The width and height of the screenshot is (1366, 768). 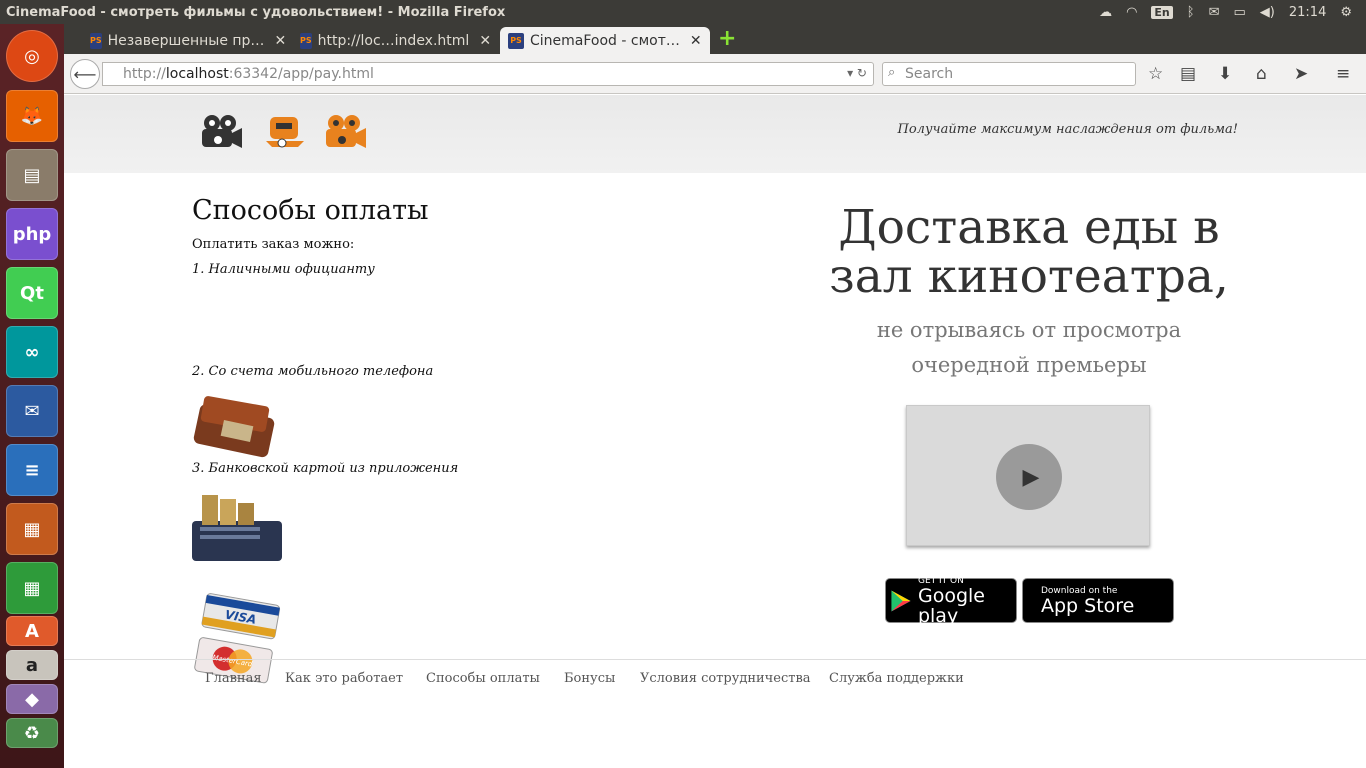 What do you see at coordinates (605, 40) in the screenshot?
I see `tab-cinemafood: PS CinemaFood - смот… ✕` at bounding box center [605, 40].